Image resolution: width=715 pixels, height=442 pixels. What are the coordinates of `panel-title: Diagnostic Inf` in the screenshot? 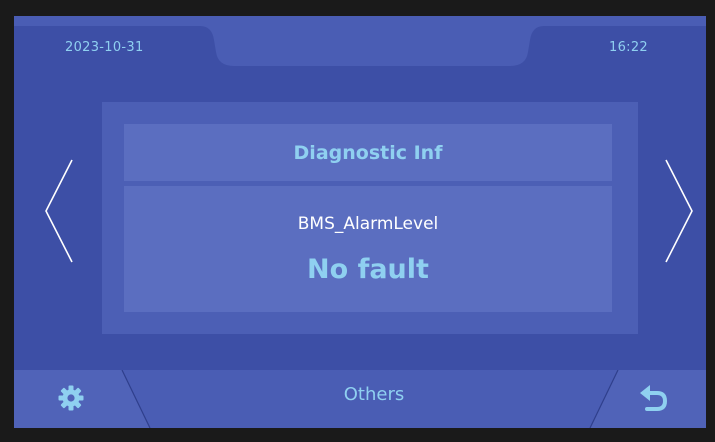 It's located at (368, 152).